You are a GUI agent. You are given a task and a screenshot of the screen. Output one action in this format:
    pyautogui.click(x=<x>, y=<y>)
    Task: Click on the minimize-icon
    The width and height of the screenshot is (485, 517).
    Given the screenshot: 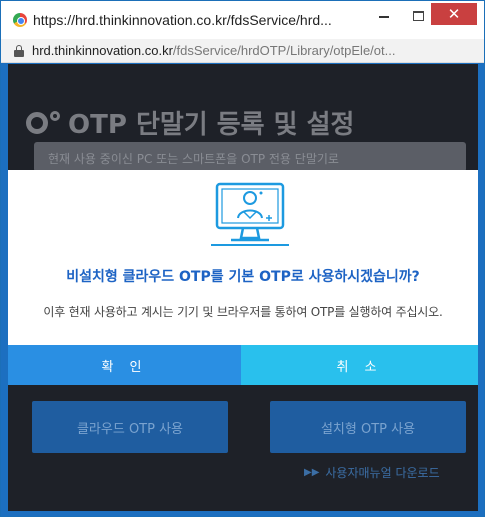 What is the action you would take?
    pyautogui.click(x=384, y=17)
    